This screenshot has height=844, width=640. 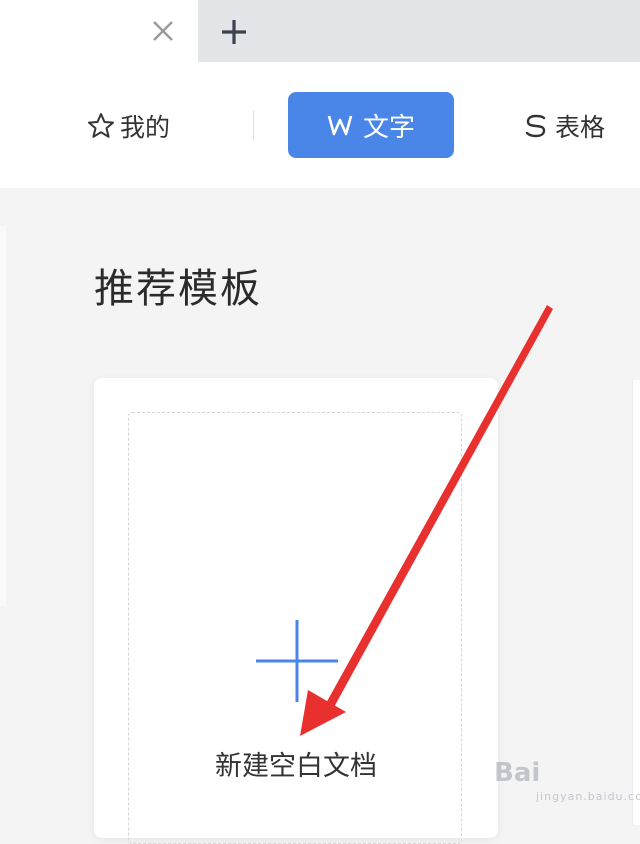 What do you see at coordinates (163, 31) in the screenshot?
I see `close-icon` at bounding box center [163, 31].